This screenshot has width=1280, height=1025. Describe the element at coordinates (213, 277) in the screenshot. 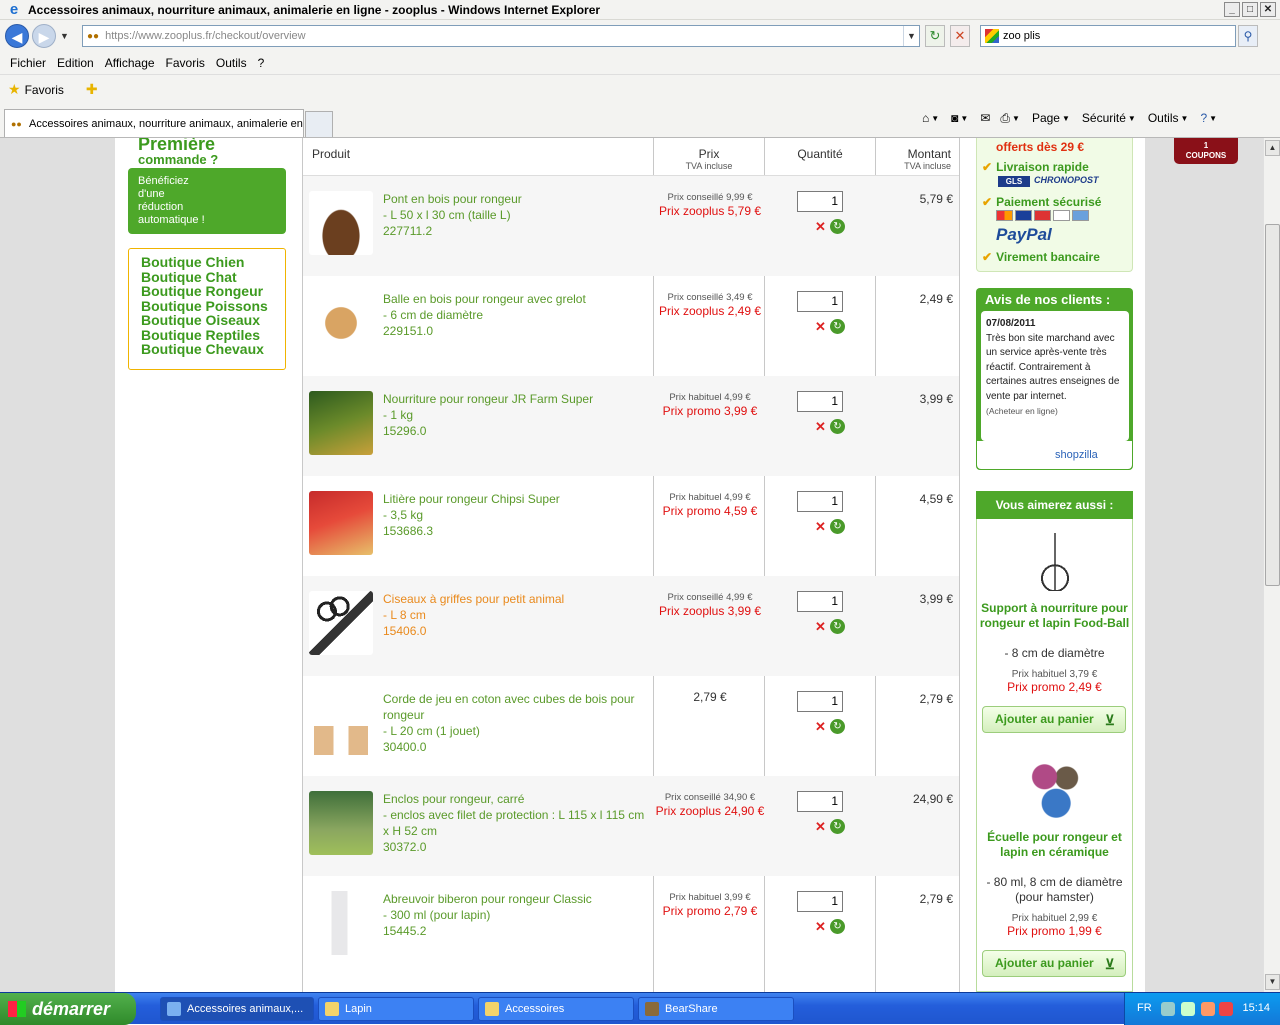

I see `shop-link-chat: Boutique Chat` at that location.